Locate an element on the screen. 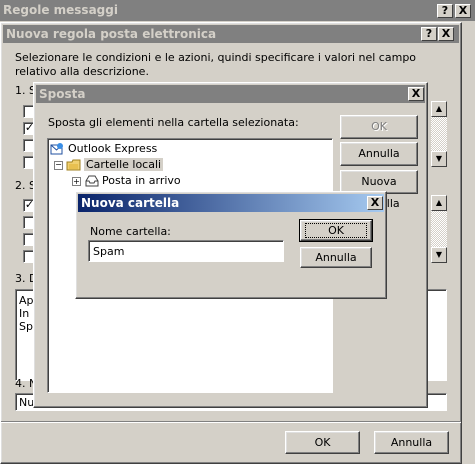 The height and width of the screenshot is (464, 475). actions-scroll-down-icon: ▼ is located at coordinates (439, 255).